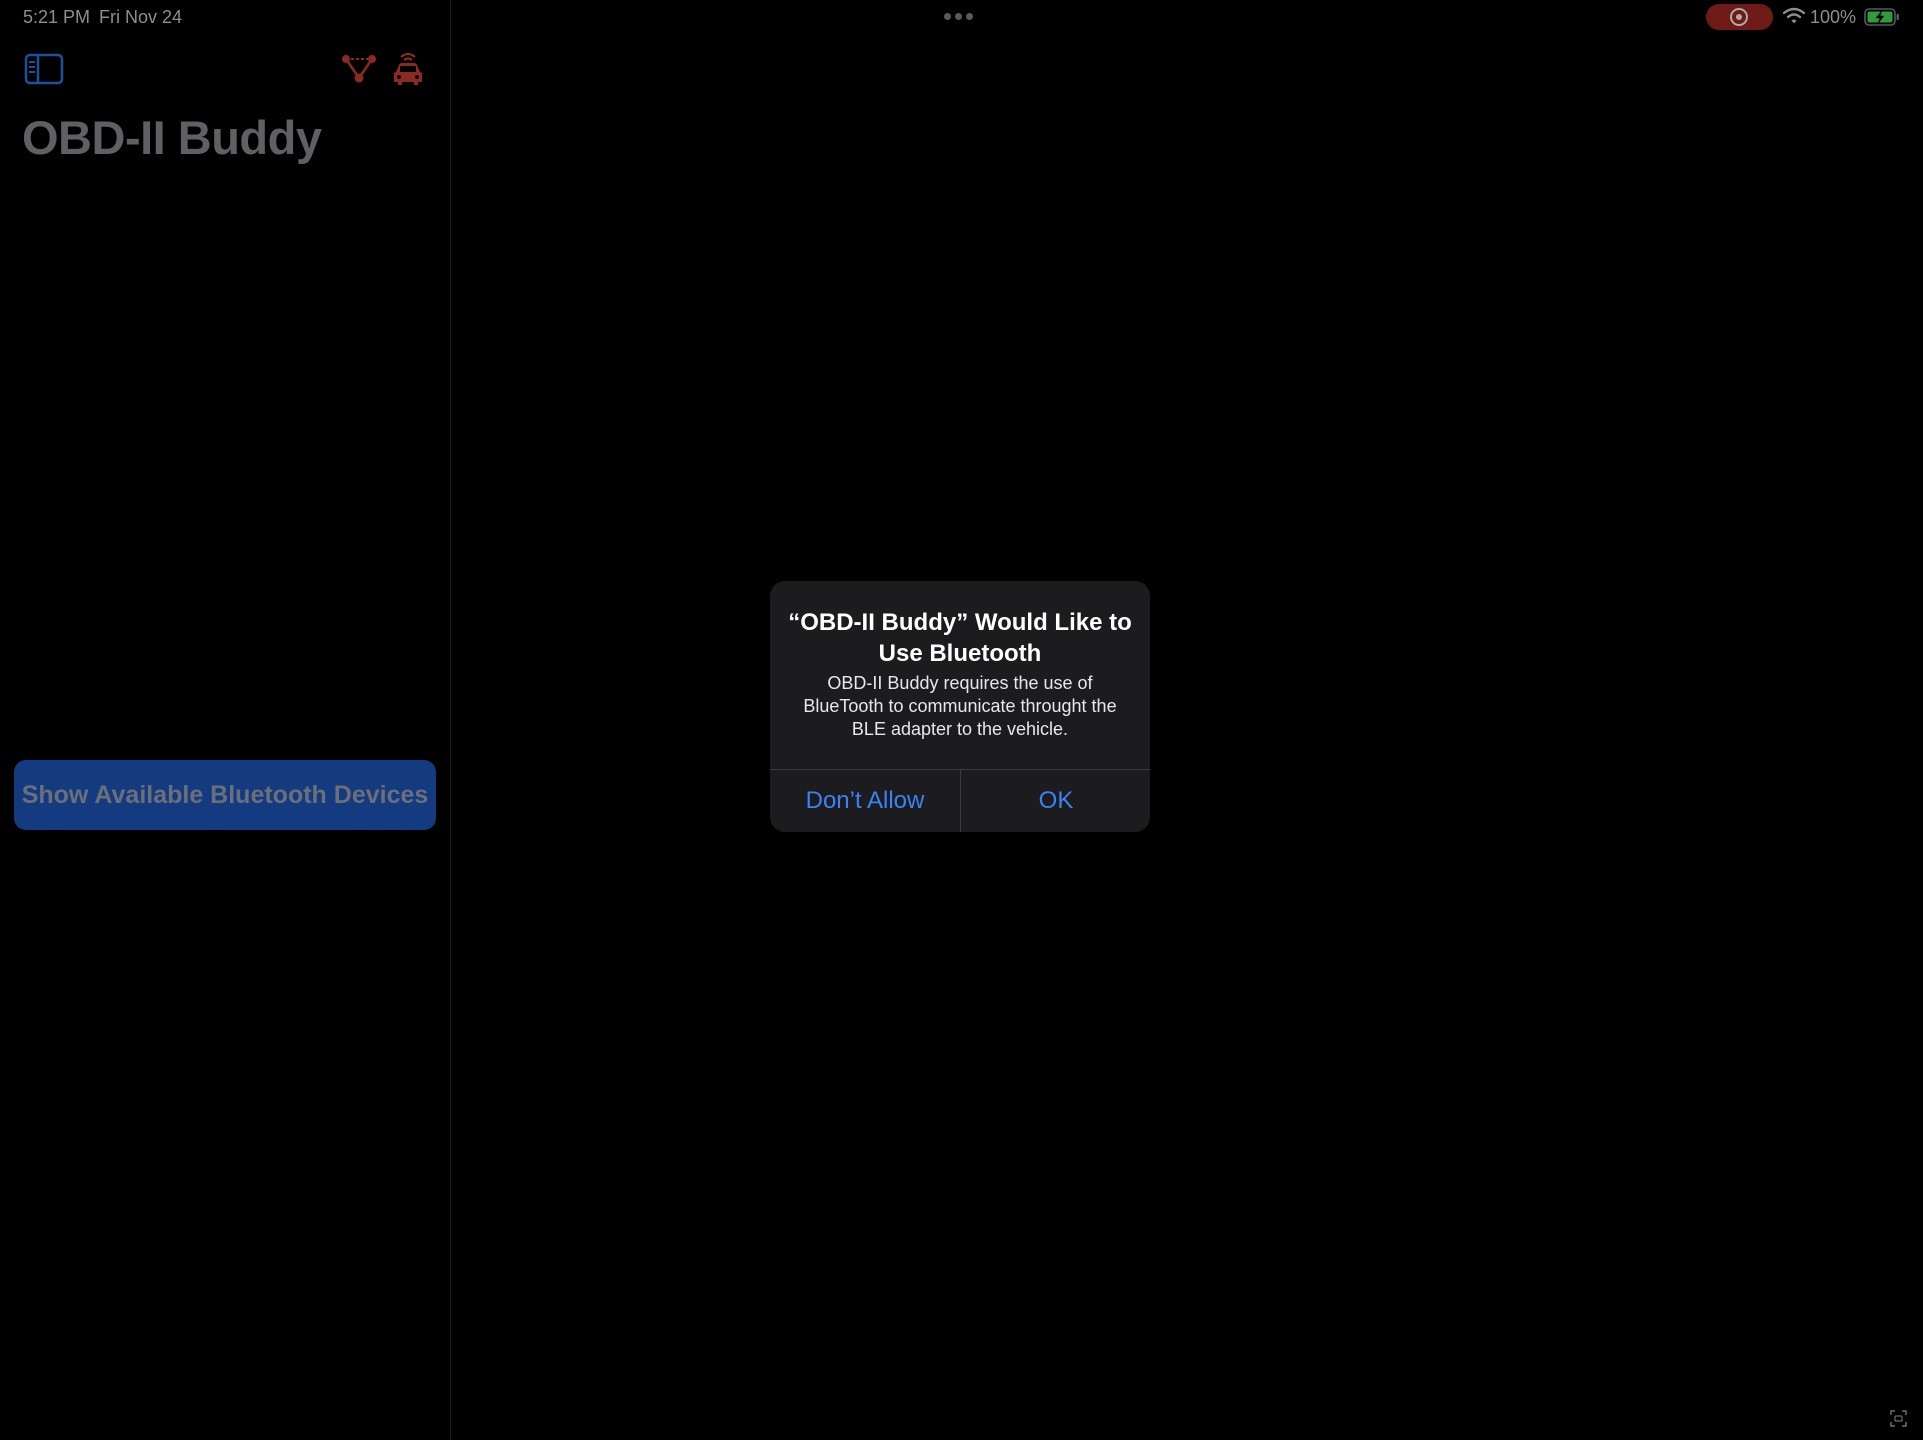 This screenshot has width=1923, height=1440. I want to click on ok-button: OK, so click(1055, 801).